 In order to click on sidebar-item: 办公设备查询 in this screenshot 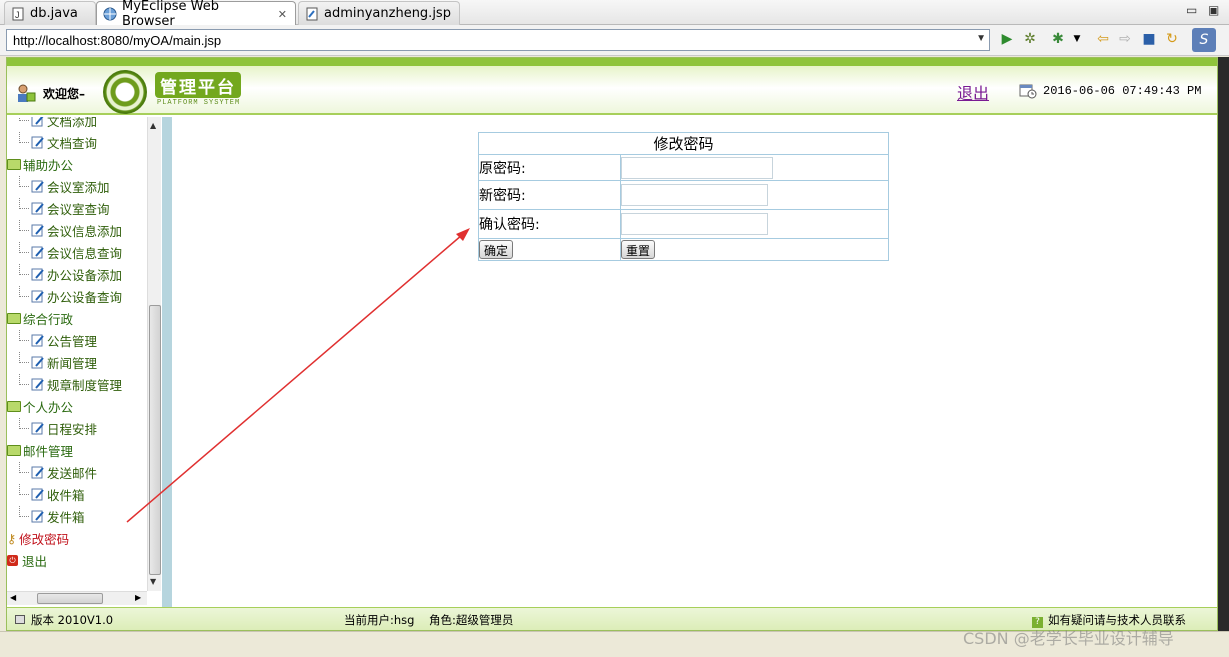, I will do `click(64, 296)`.